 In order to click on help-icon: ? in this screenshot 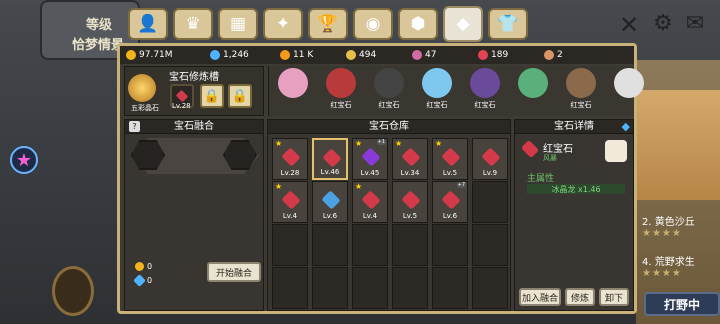, I will do `click(134, 126)`.